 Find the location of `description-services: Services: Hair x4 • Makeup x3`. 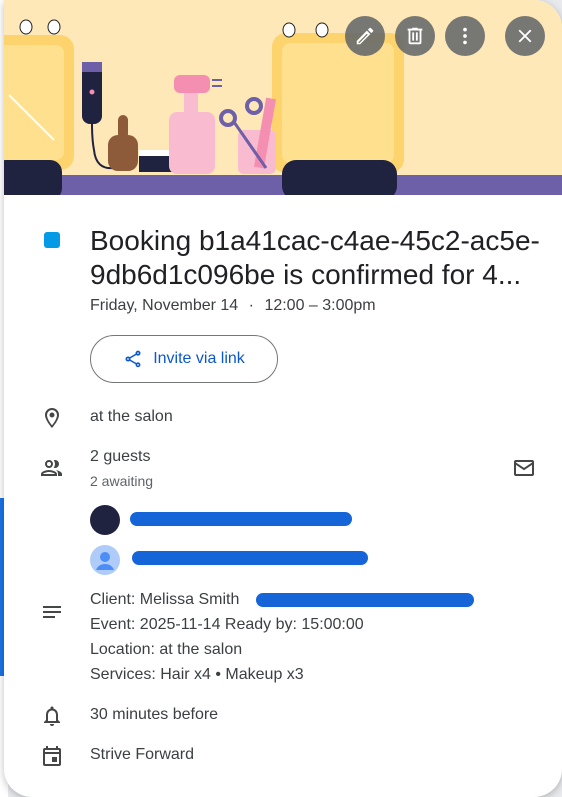

description-services: Services: Hair x4 • Makeup x3 is located at coordinates (197, 674).